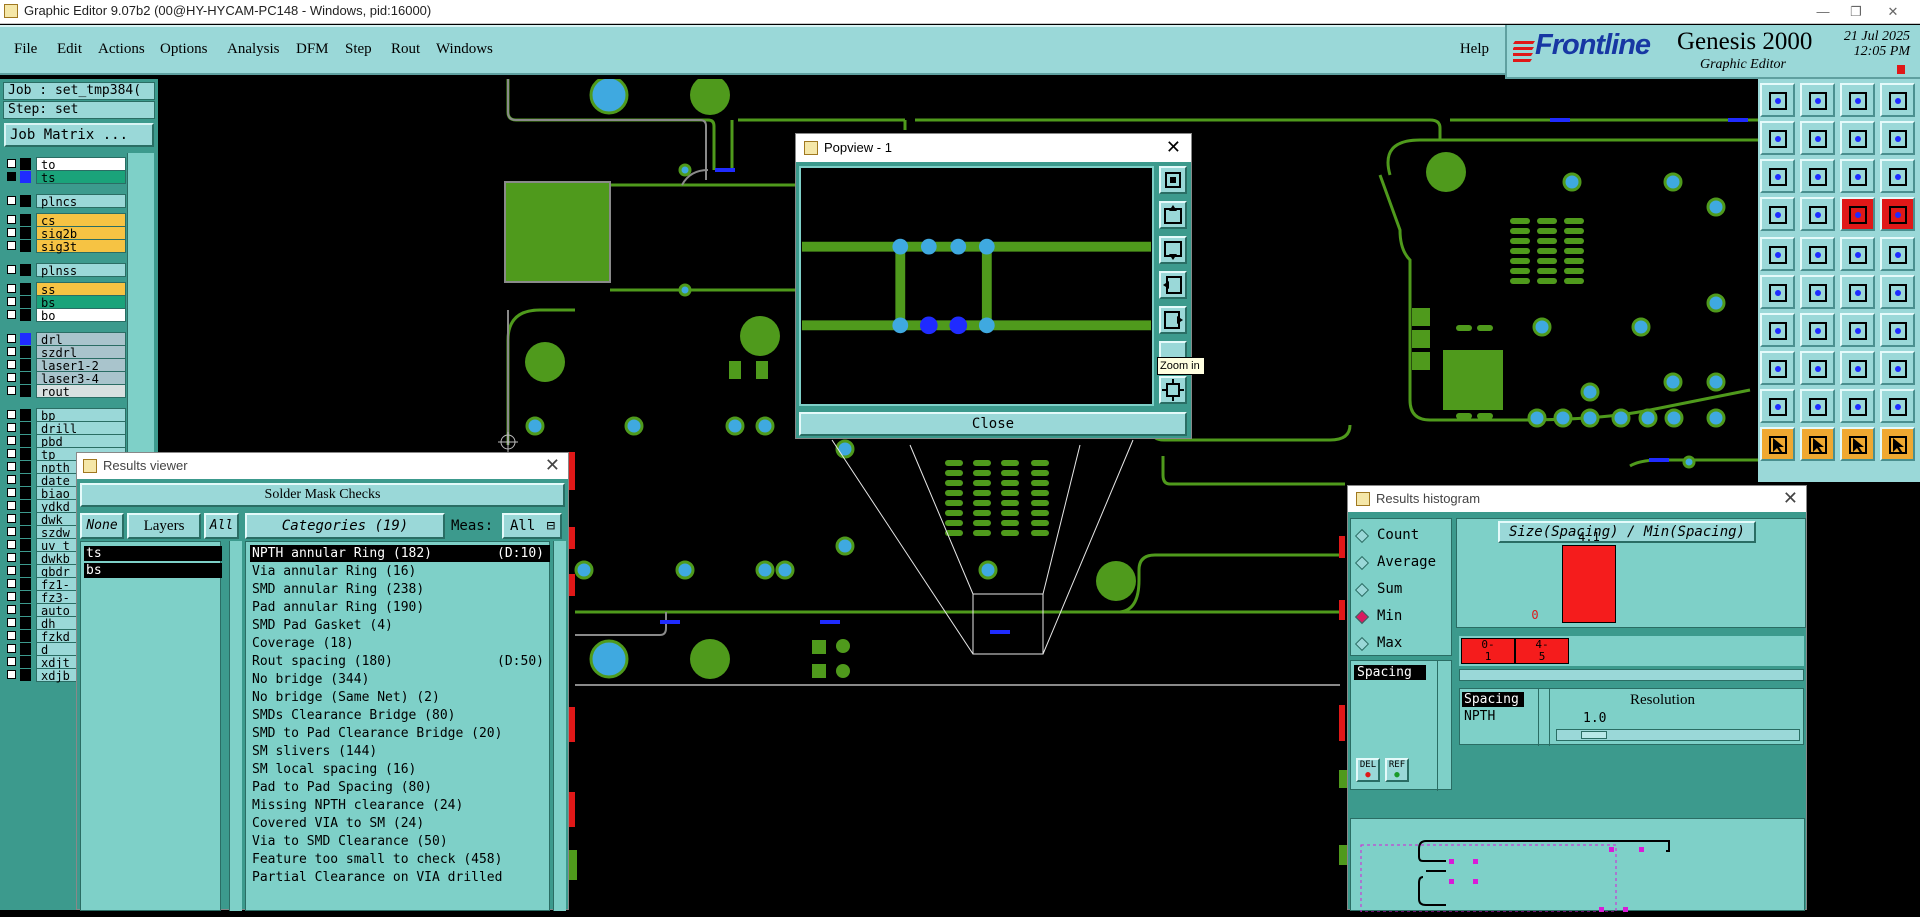  I want to click on mode-radio-min: Min, so click(1378, 616).